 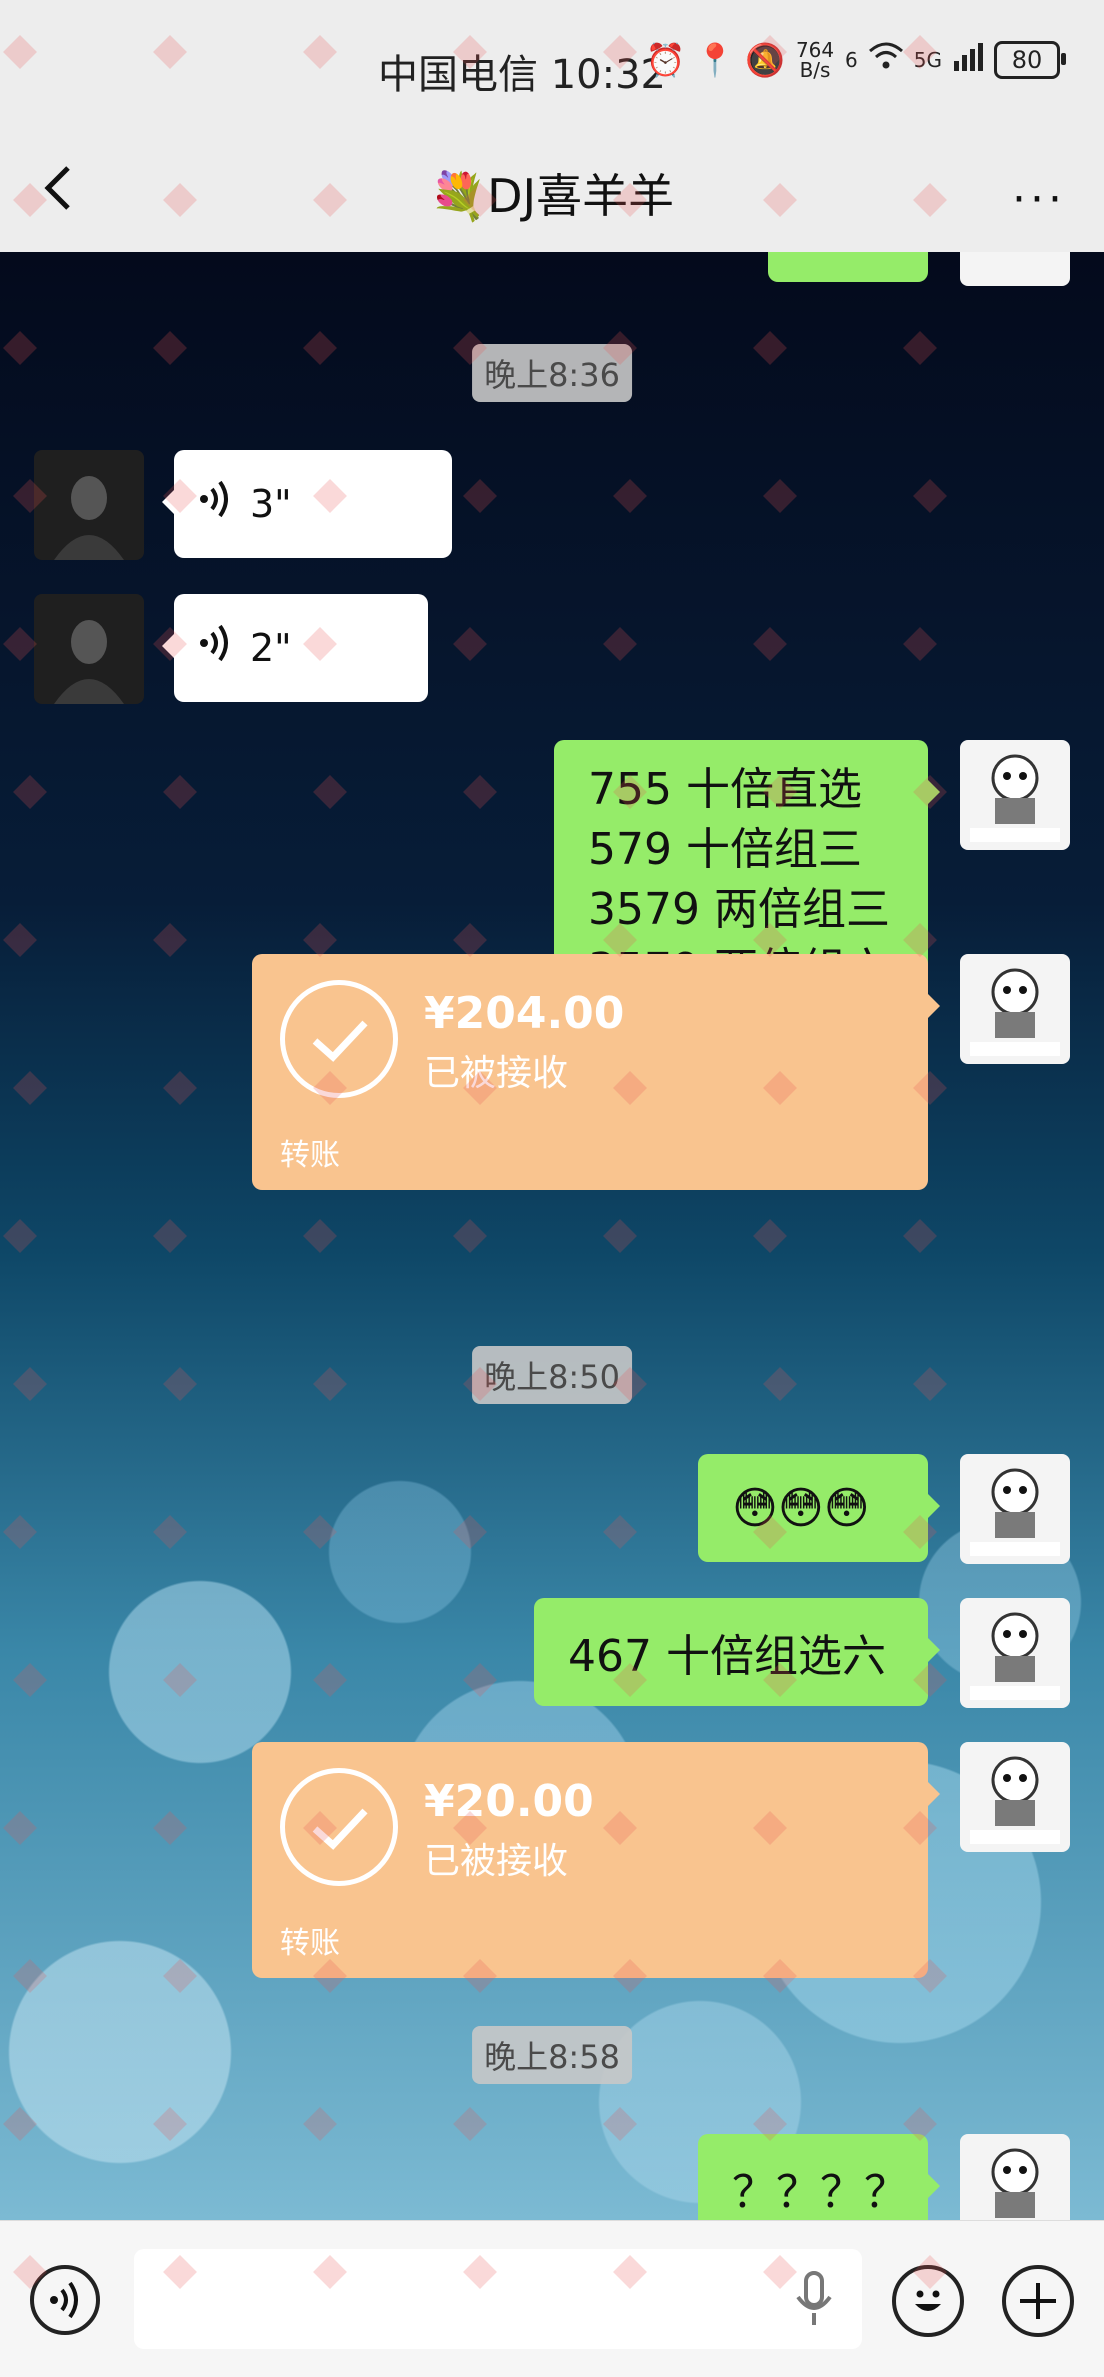 What do you see at coordinates (596, 1072) in the screenshot?
I see `transfer-card: ¥204.00 已被接收 转账` at bounding box center [596, 1072].